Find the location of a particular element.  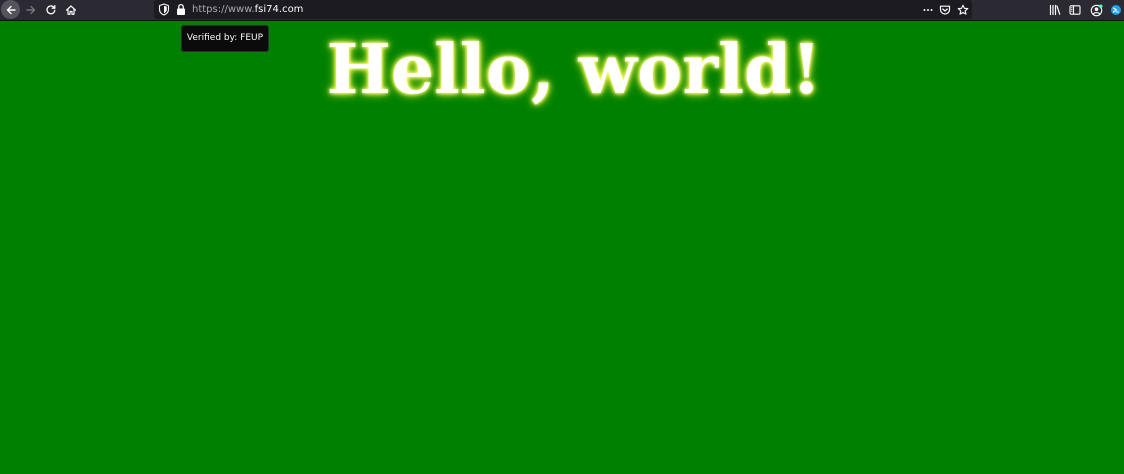

bookmark-button is located at coordinates (963, 10).